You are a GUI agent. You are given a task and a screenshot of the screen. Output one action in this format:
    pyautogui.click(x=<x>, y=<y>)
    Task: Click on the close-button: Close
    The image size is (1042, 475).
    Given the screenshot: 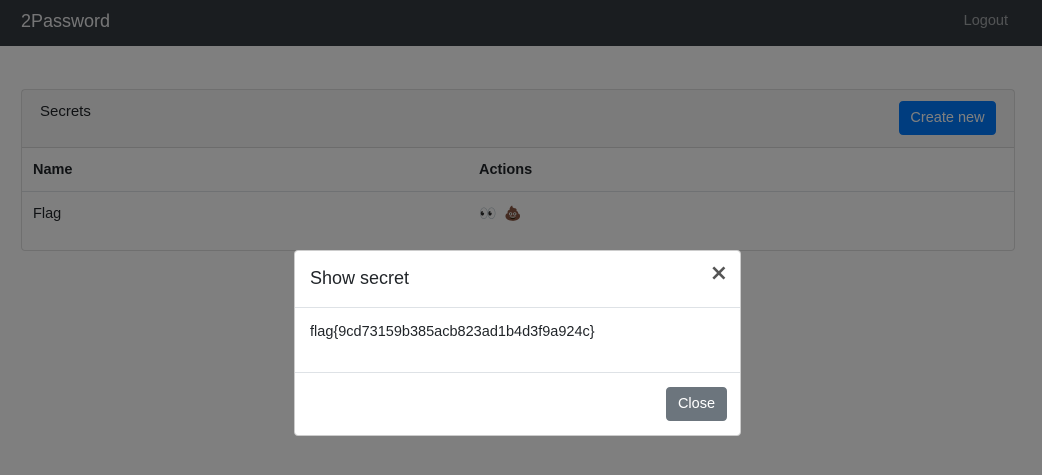 What is the action you would take?
    pyautogui.click(x=696, y=404)
    